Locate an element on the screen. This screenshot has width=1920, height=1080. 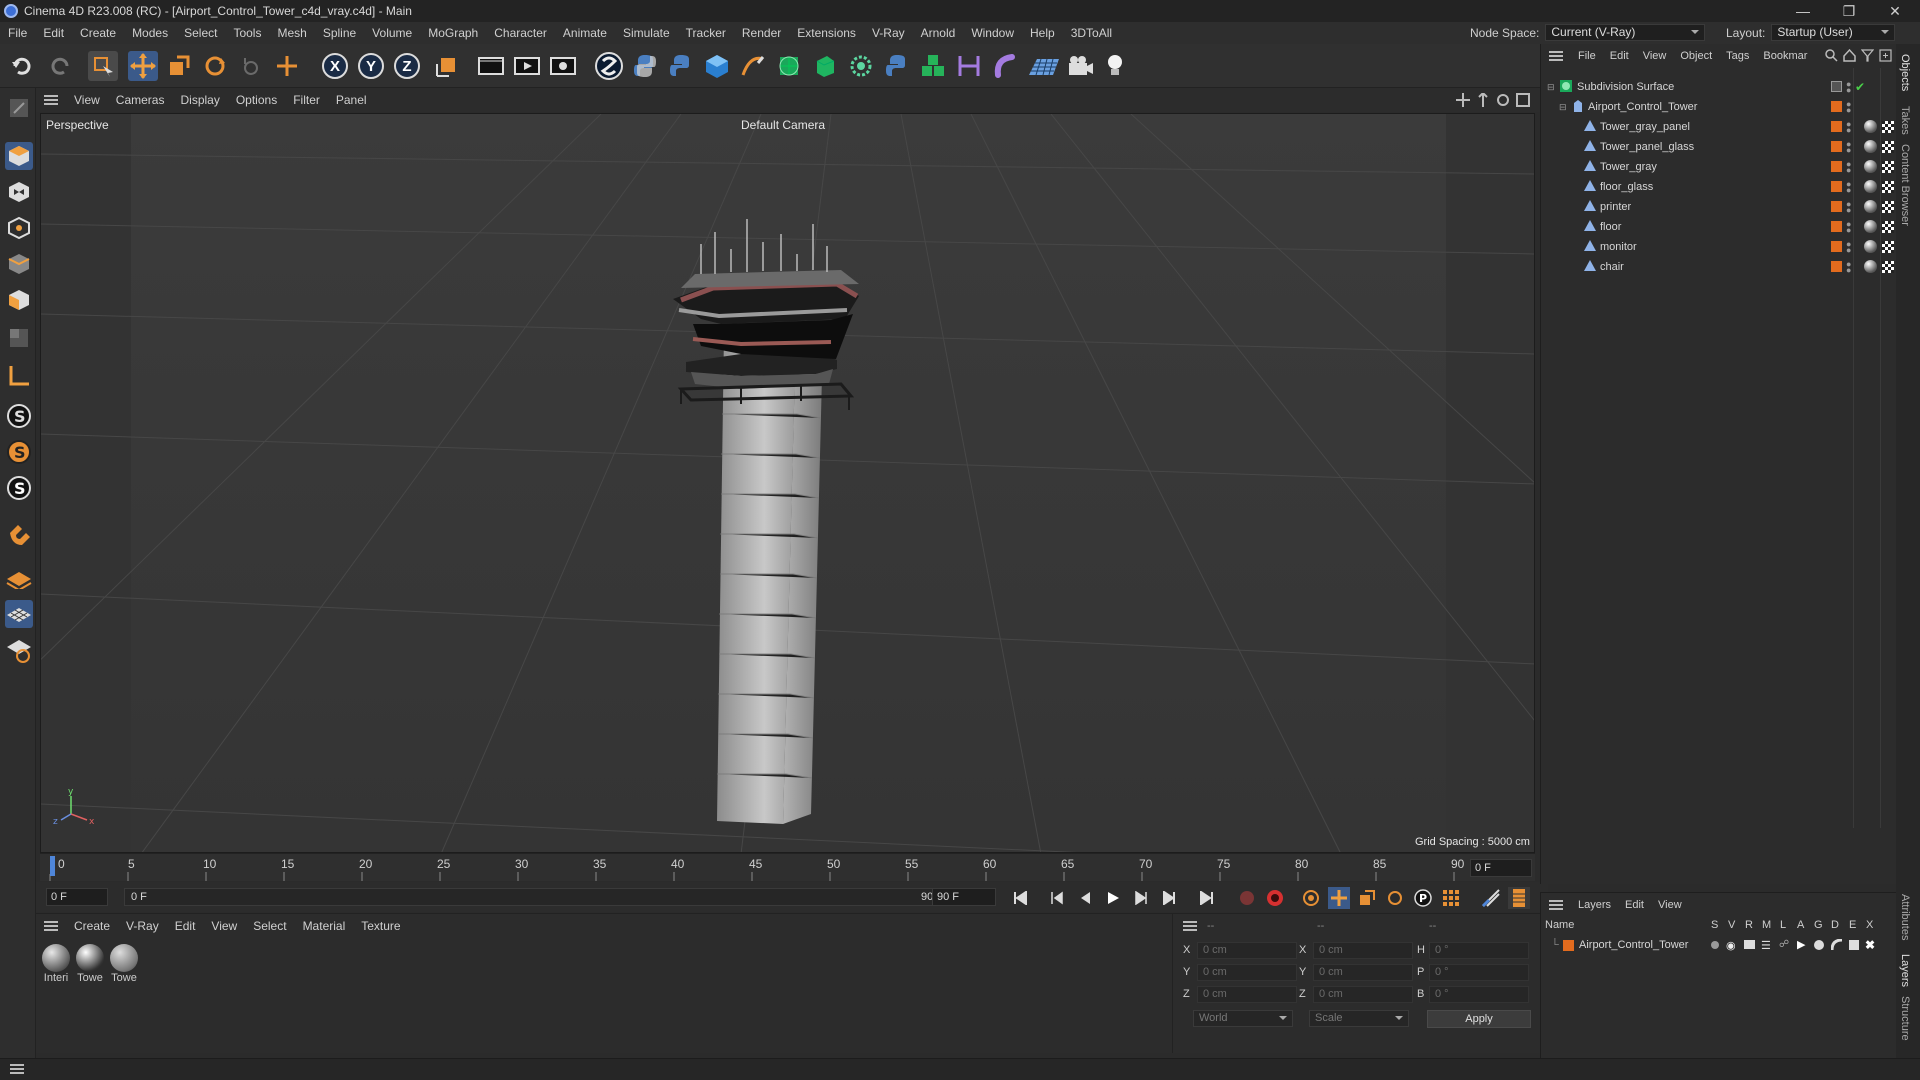
material-menu-material: Material is located at coordinates (324, 926).